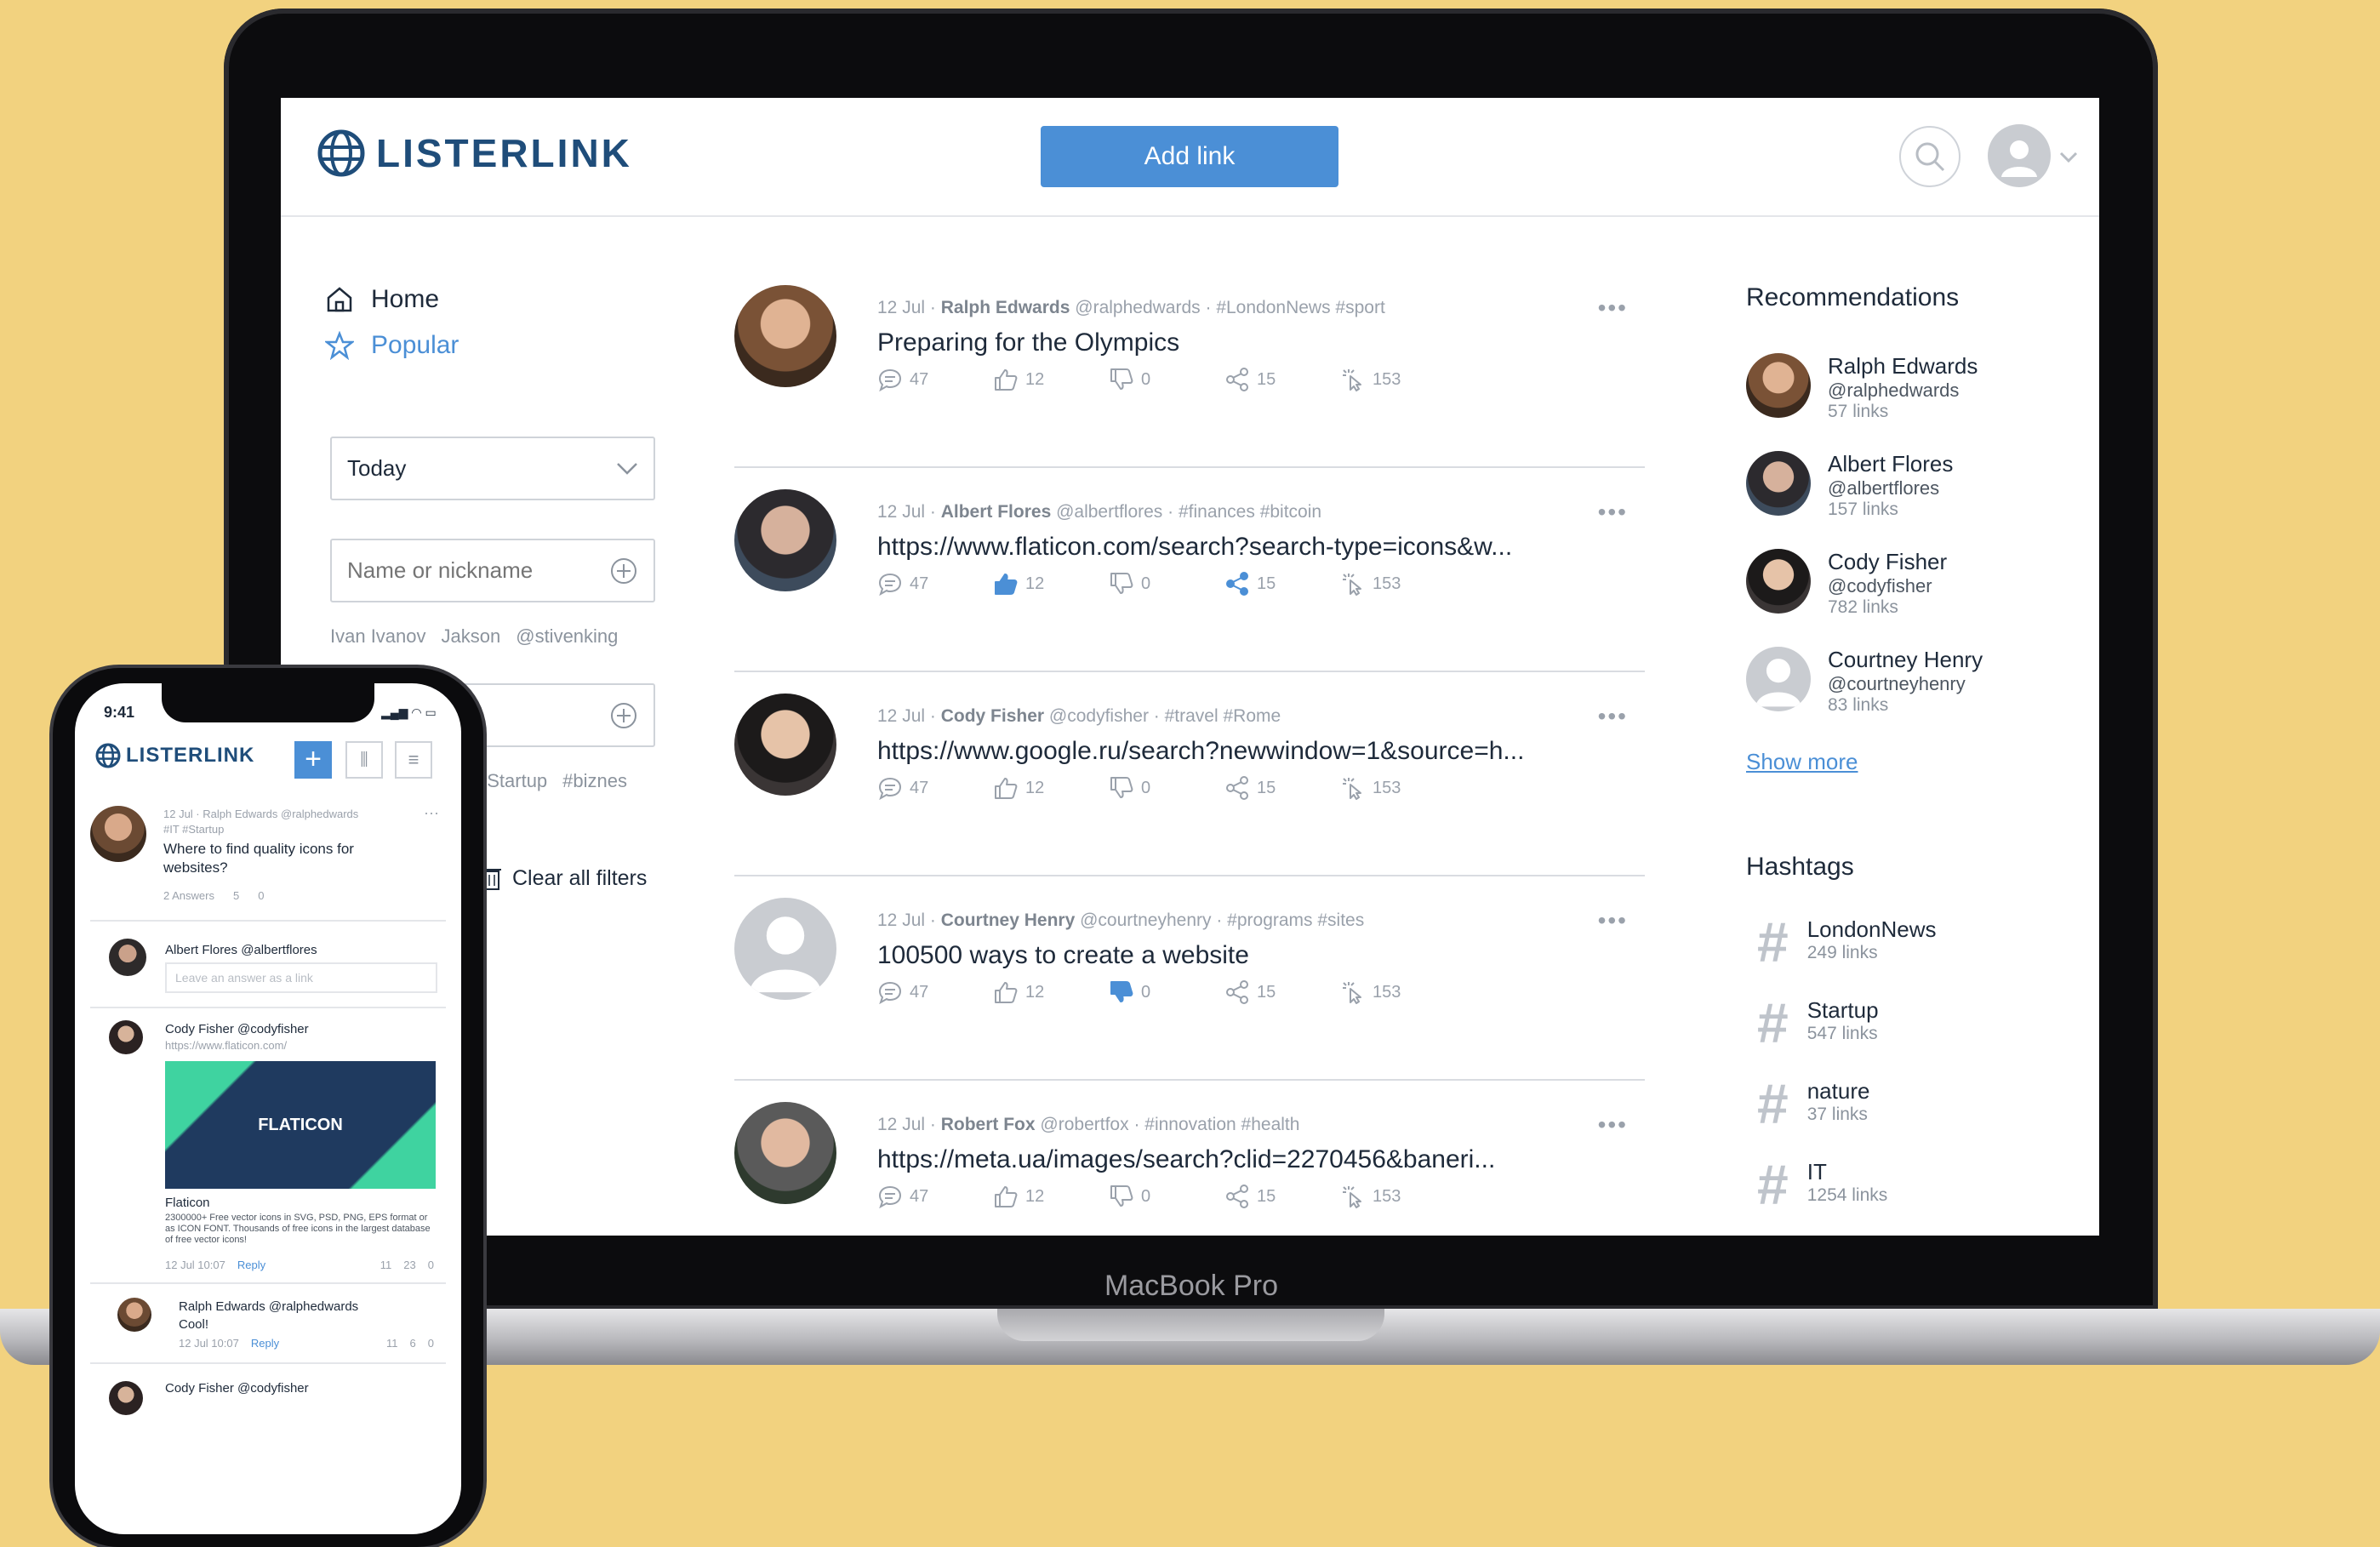  Describe the element at coordinates (492, 468) in the screenshot. I see `period-select: Today` at that location.